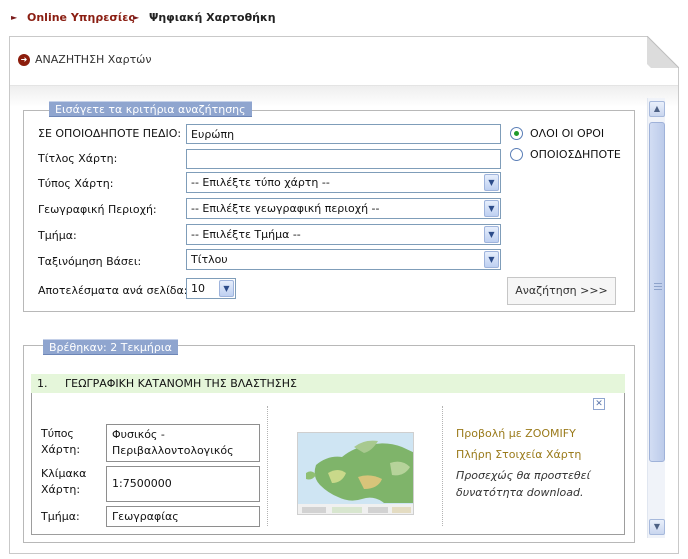 The width and height of the screenshot is (688, 559). Describe the element at coordinates (81, 17) in the screenshot. I see `breadcrumb-link-online-services: Online Υπηρεσίες` at that location.